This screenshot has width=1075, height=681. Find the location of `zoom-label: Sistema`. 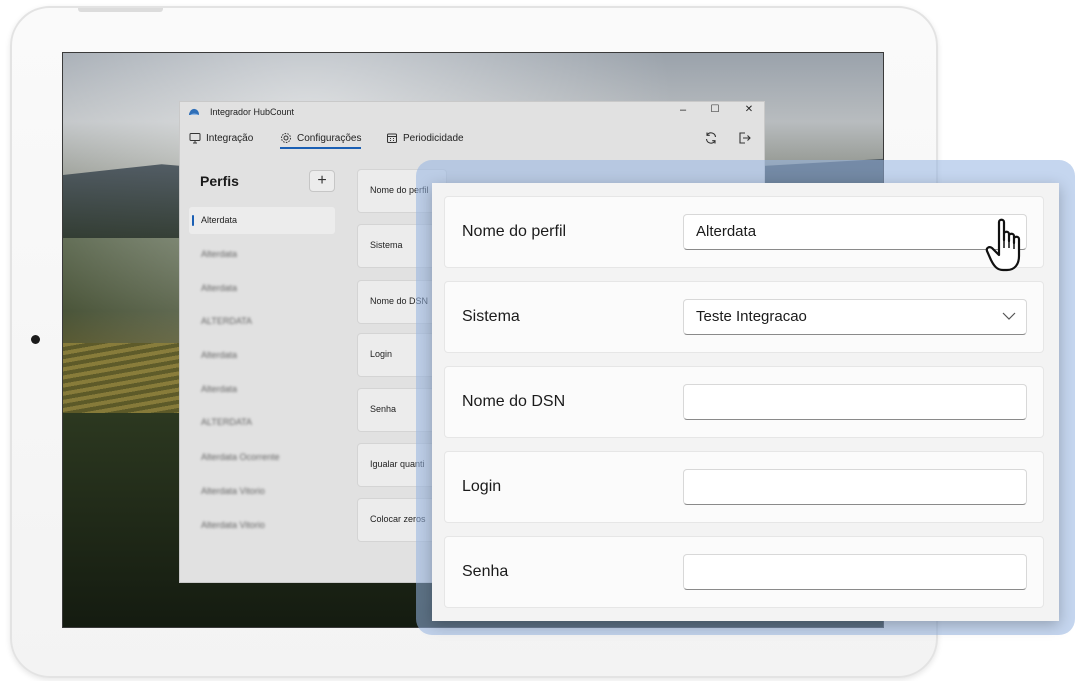

zoom-label: Sistema is located at coordinates (491, 316).